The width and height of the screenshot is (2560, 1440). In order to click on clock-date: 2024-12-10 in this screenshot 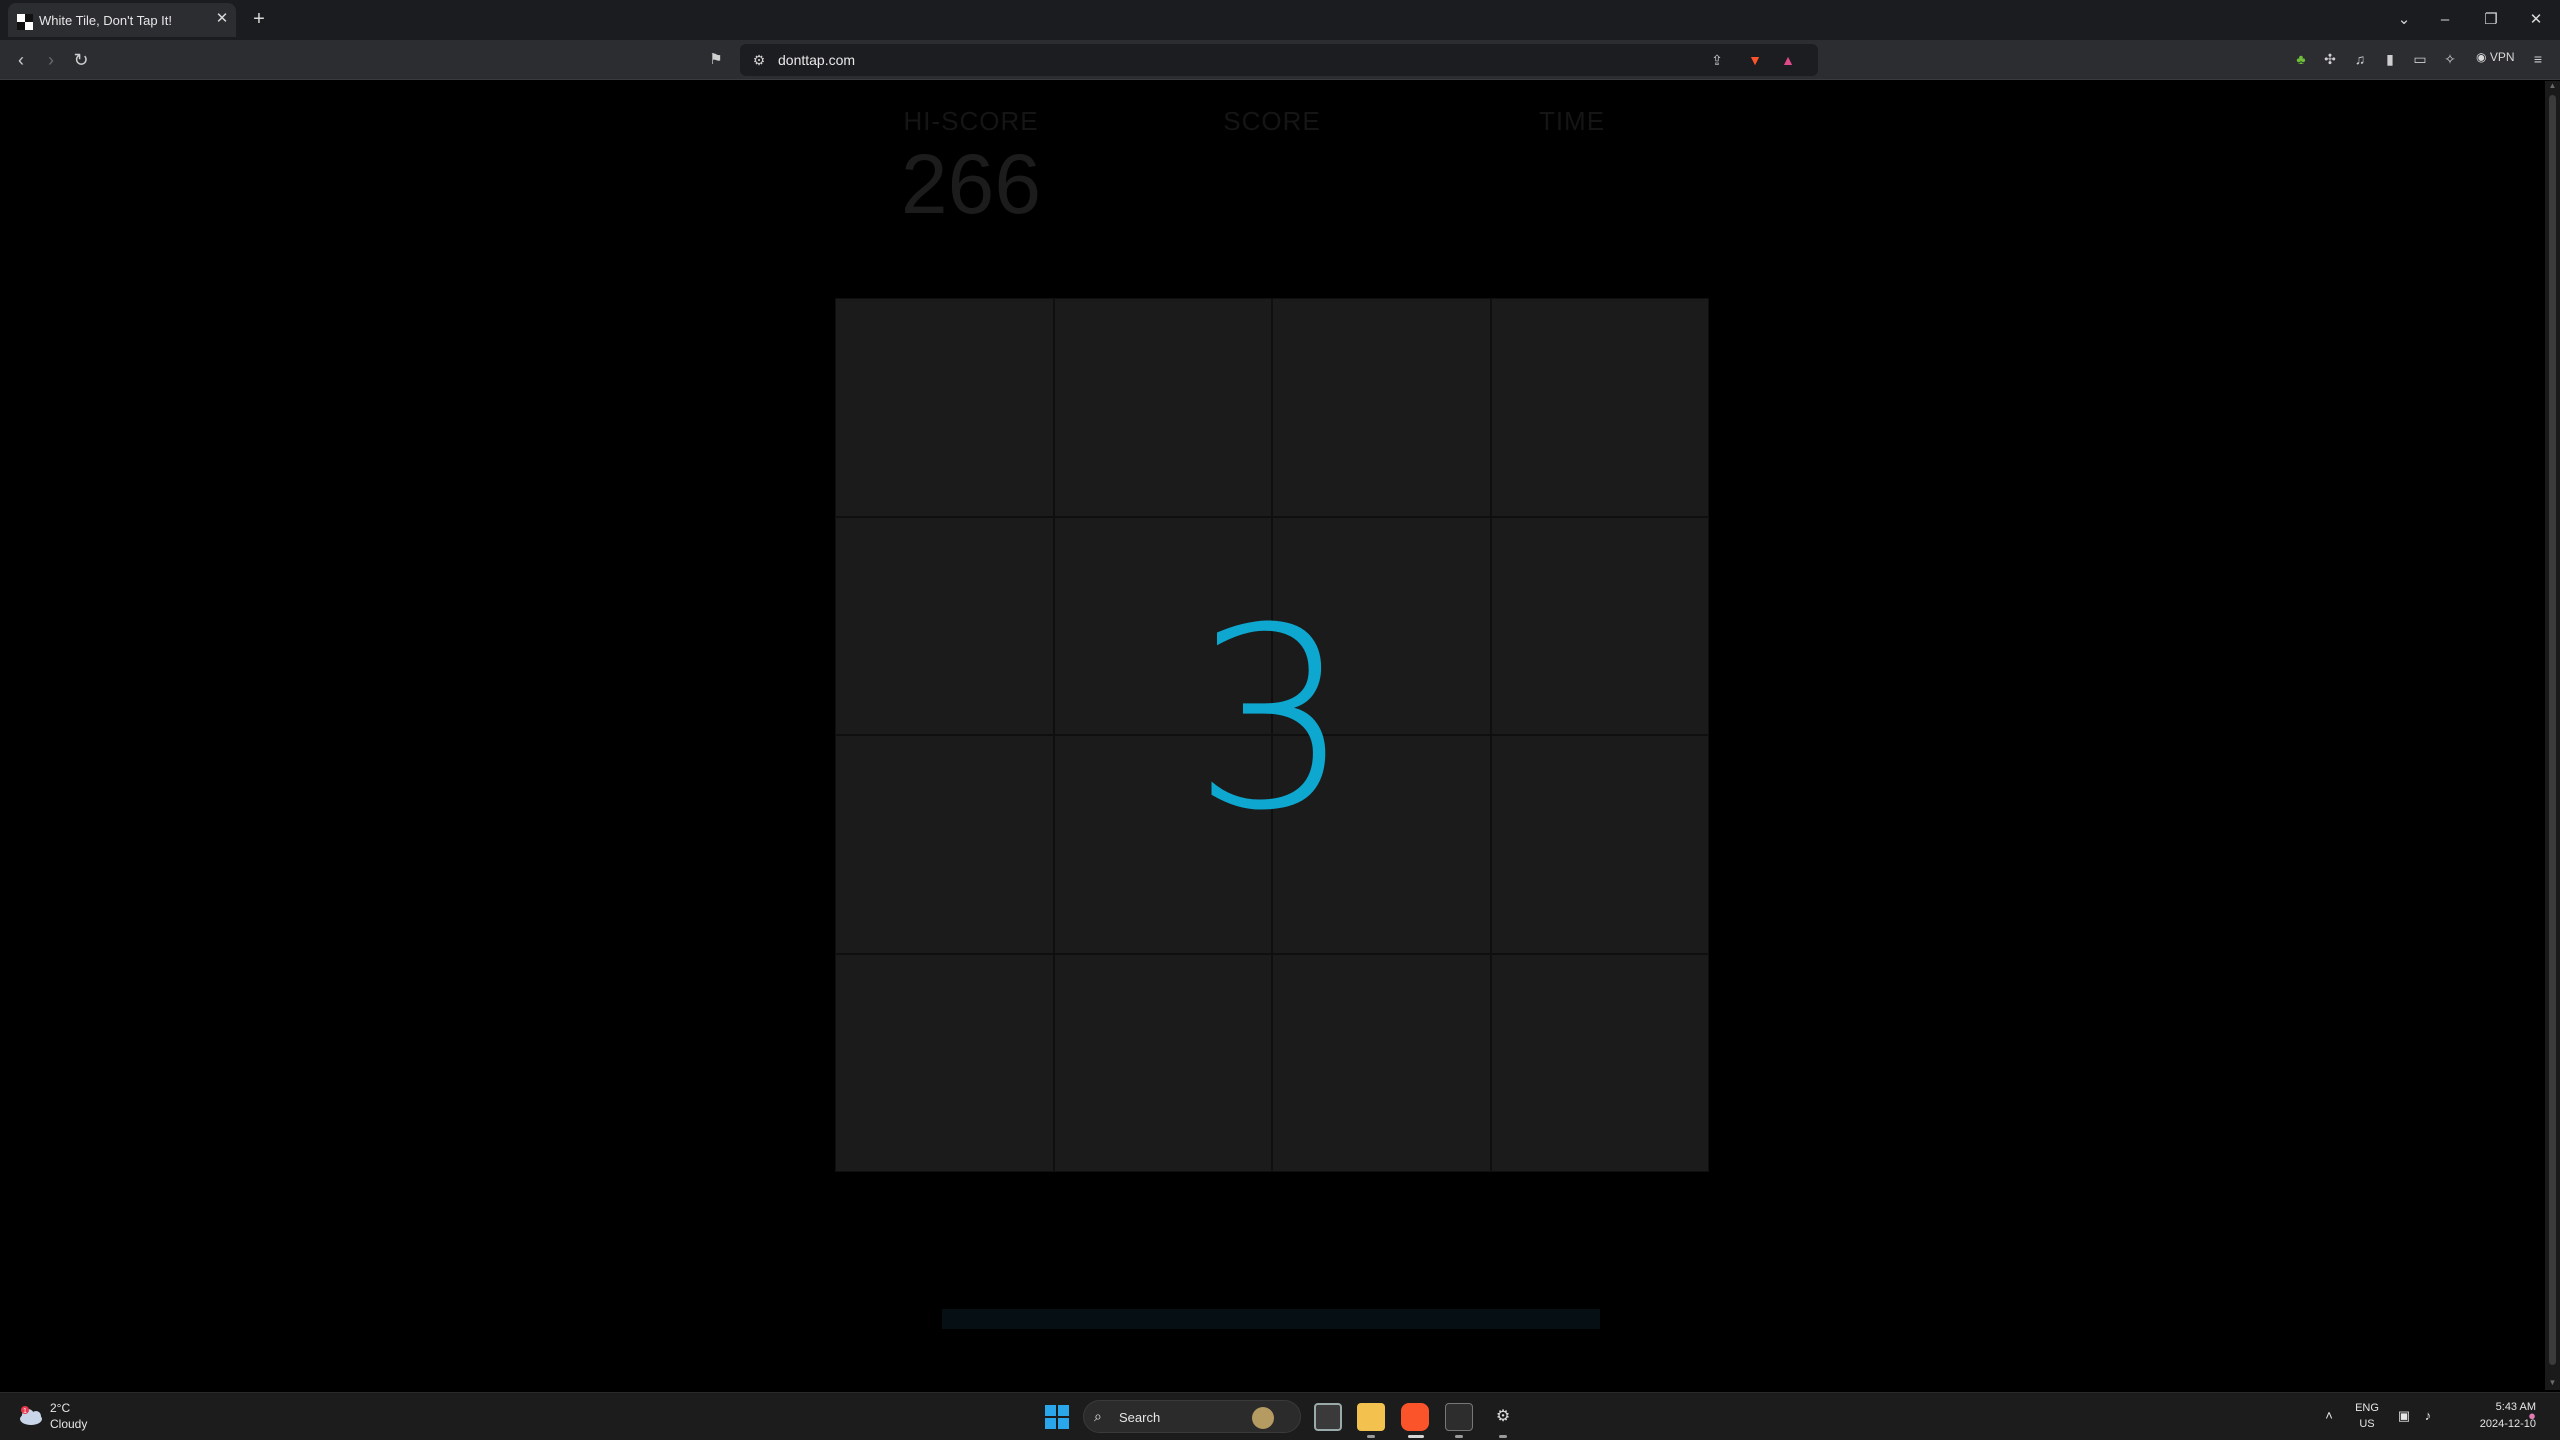, I will do `click(2507, 1424)`.